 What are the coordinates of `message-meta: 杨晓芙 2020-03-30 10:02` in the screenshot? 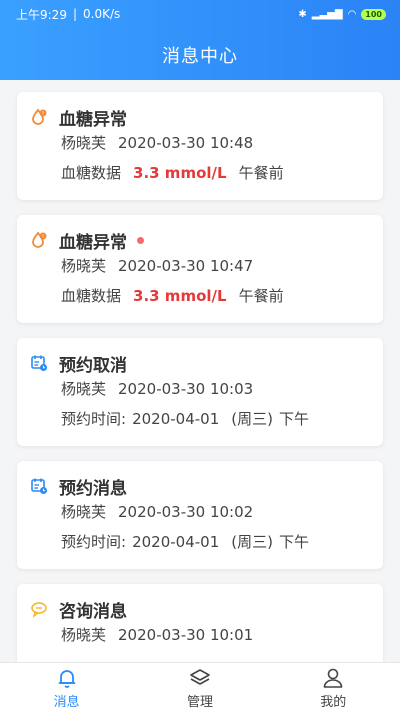 It's located at (215, 512).